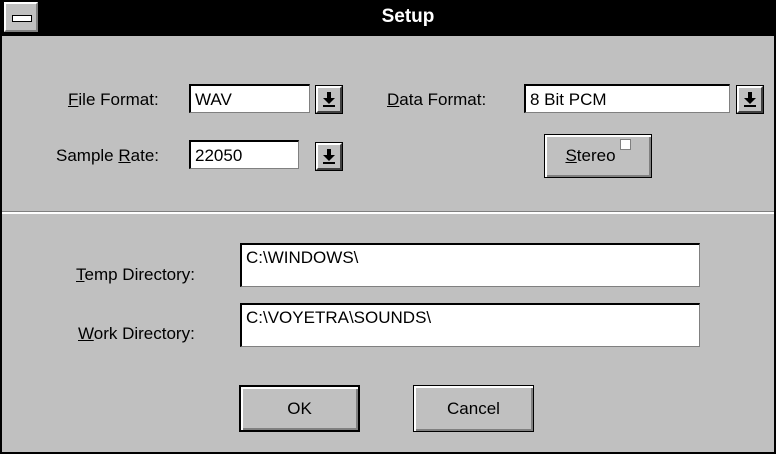 This screenshot has width=776, height=454. What do you see at coordinates (408, 16) in the screenshot?
I see `window-title: Setup` at bounding box center [408, 16].